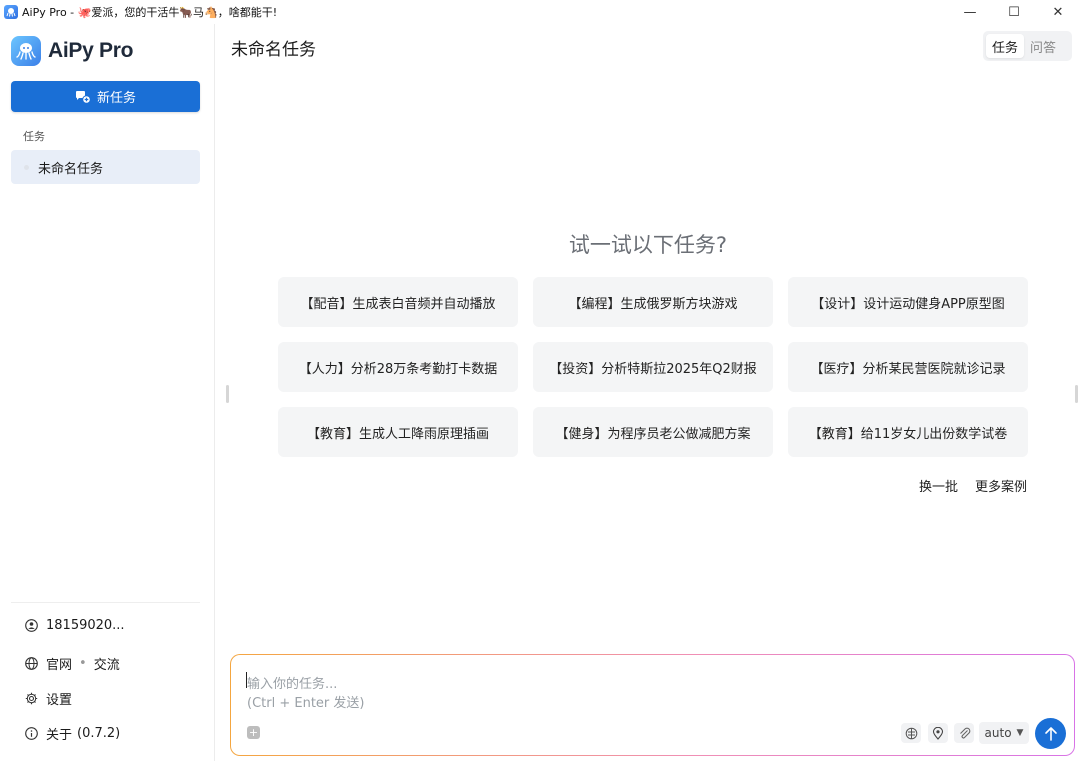 Image resolution: width=1080 pixels, height=761 pixels. I want to click on suggestion-chip: 【医疗】分析某民营医院就诊记录, so click(908, 367).